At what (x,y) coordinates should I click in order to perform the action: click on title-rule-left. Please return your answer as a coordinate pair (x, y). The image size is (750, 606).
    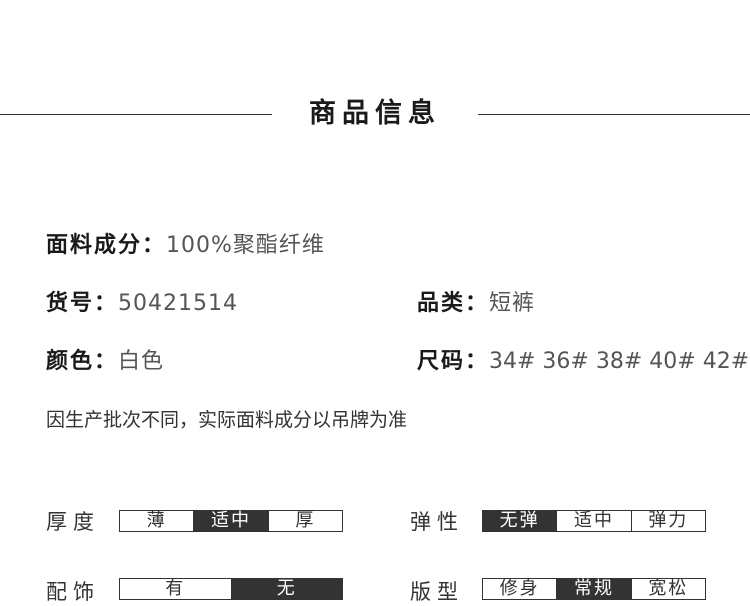
    Looking at the image, I should click on (136, 114).